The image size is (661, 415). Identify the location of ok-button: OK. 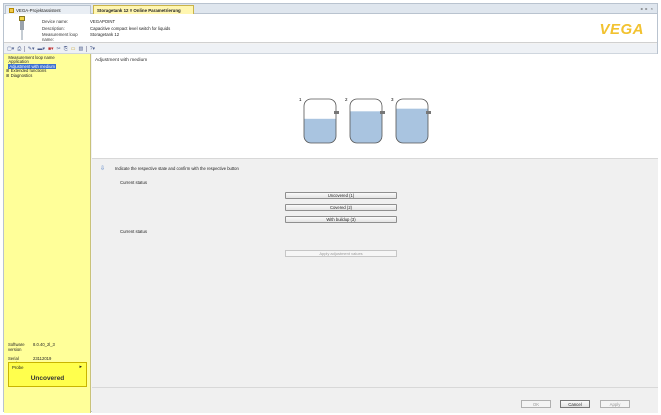
(536, 404).